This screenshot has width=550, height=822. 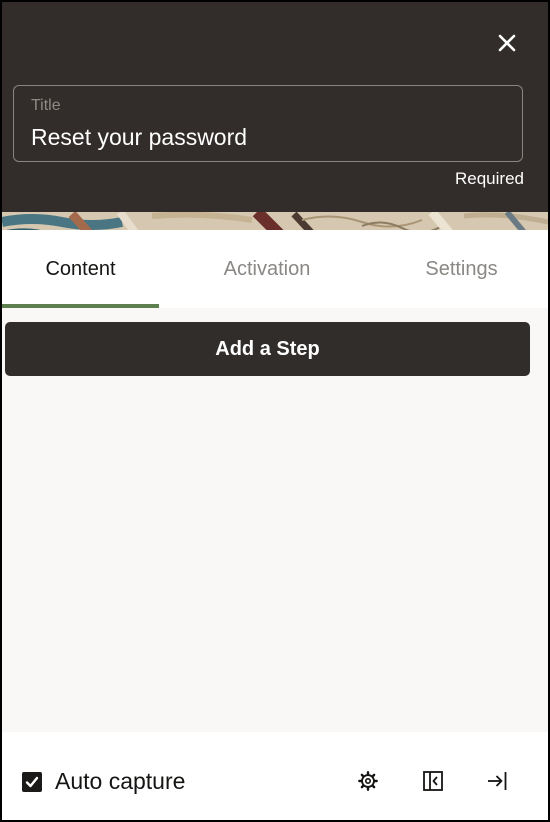 I want to click on tab-settings-label: Settings, so click(x=461, y=268).